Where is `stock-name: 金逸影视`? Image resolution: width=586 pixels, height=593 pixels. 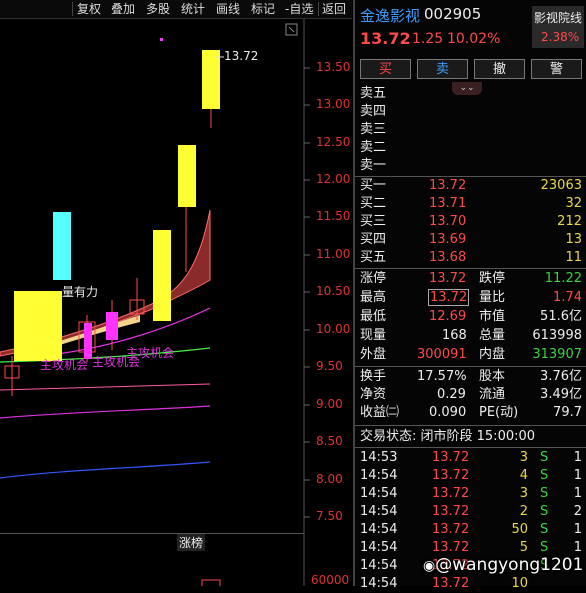 stock-name: 金逸影视 is located at coordinates (390, 15).